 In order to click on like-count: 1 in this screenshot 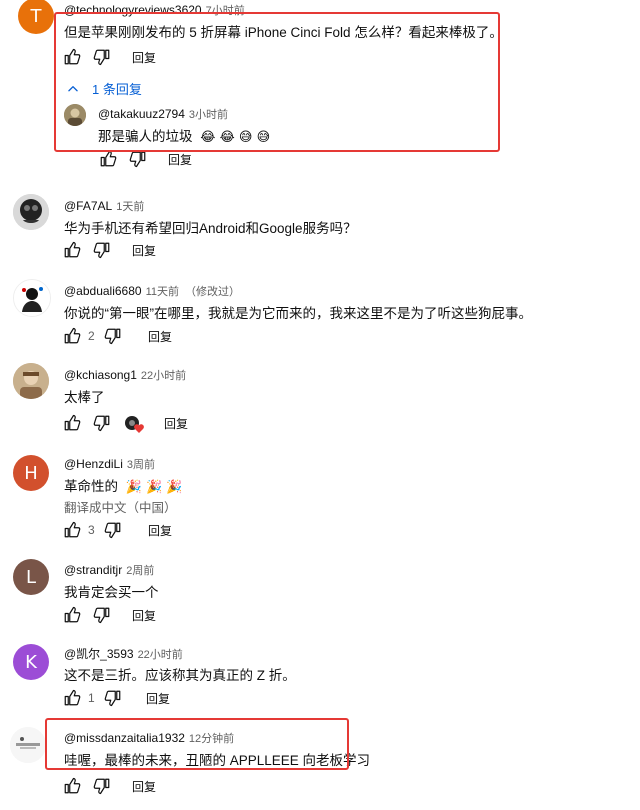, I will do `click(91, 698)`.